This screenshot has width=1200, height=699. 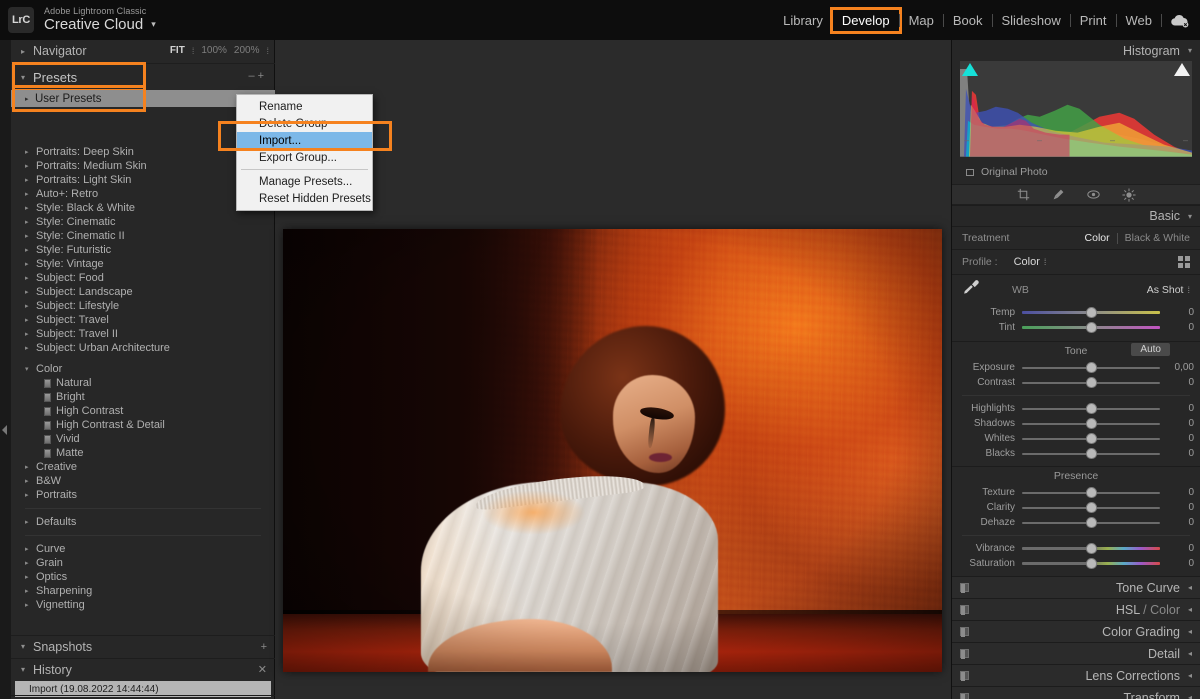 I want to click on wb-dropdown-icon: ⁞, so click(x=1188, y=290).